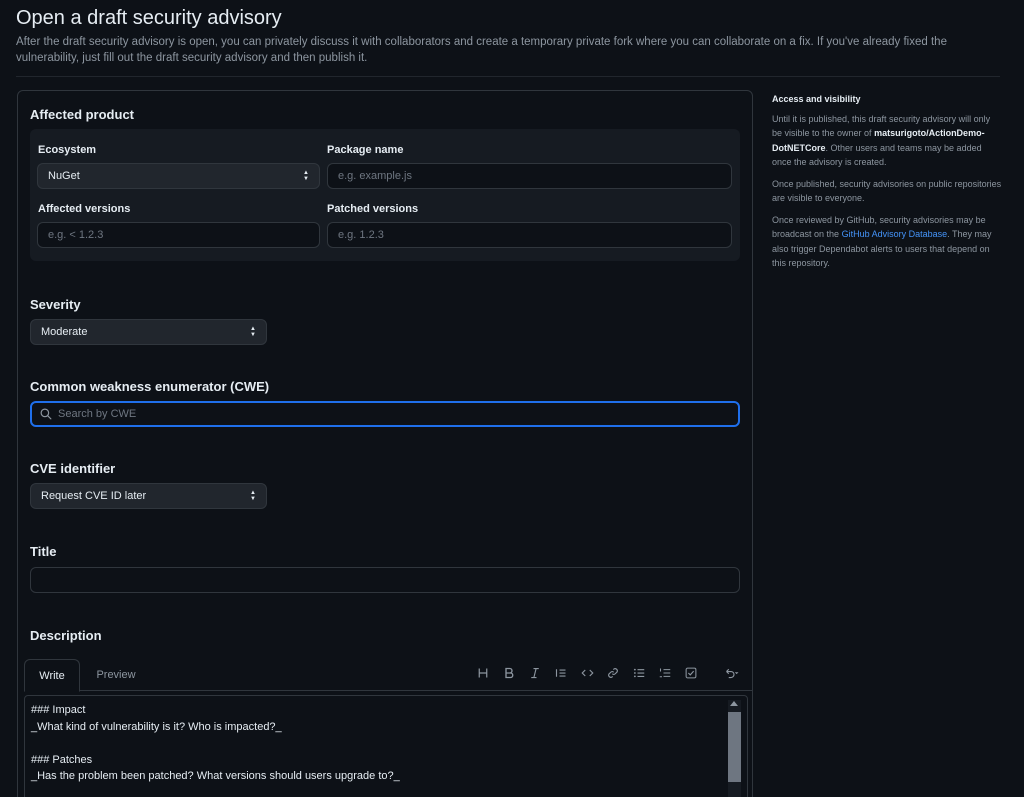 This screenshot has width=1024, height=797. I want to click on header-divider, so click(508, 76).